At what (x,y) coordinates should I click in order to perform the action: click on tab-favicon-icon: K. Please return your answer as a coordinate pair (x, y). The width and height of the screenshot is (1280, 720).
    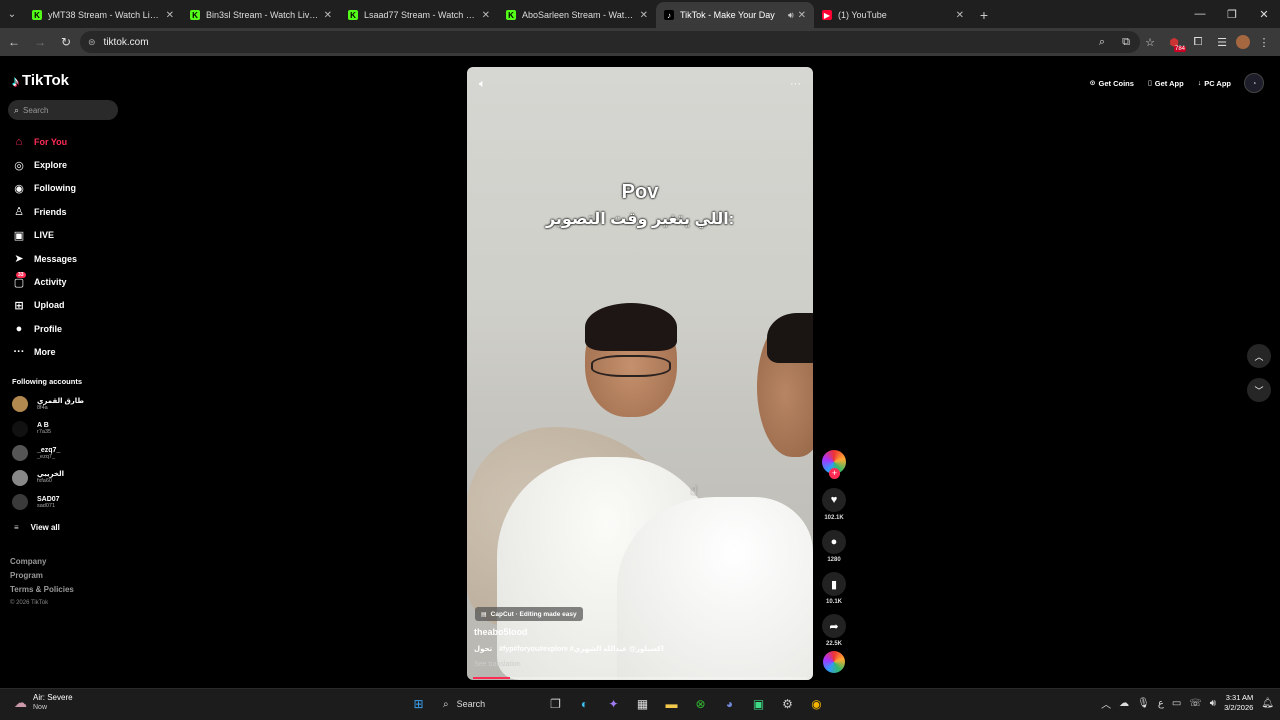
    Looking at the image, I should click on (37, 15).